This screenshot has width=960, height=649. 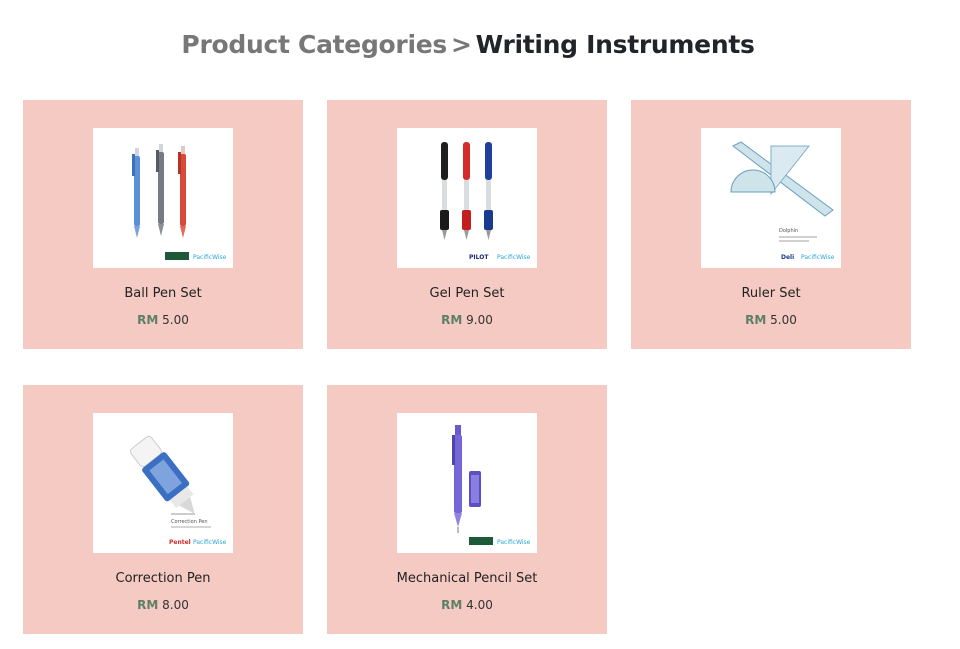 I want to click on product-card-gel-pen-set: PILOT PacificWise Gel Pen Set RM 9.00, so click(x=467, y=224).